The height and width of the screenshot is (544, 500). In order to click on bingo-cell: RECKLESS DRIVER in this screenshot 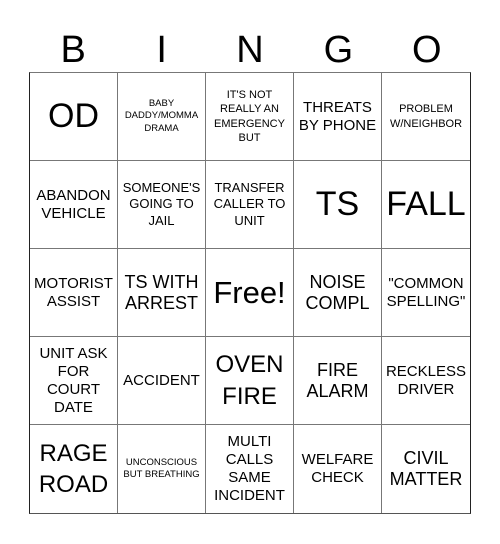, I will do `click(426, 381)`.